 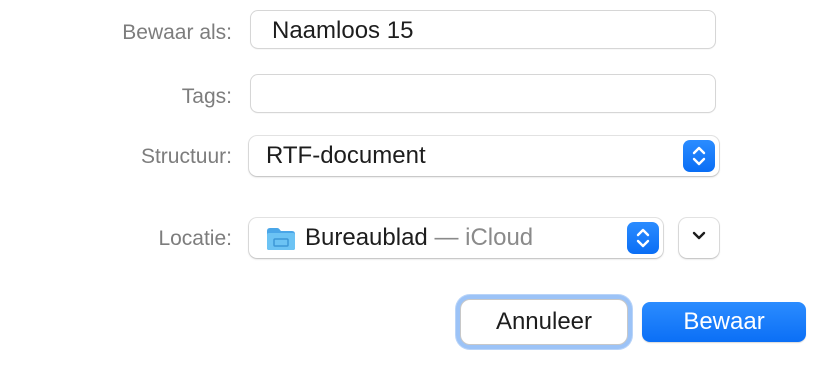 What do you see at coordinates (177, 32) in the screenshot?
I see `save-as-label: Bewaar als:` at bounding box center [177, 32].